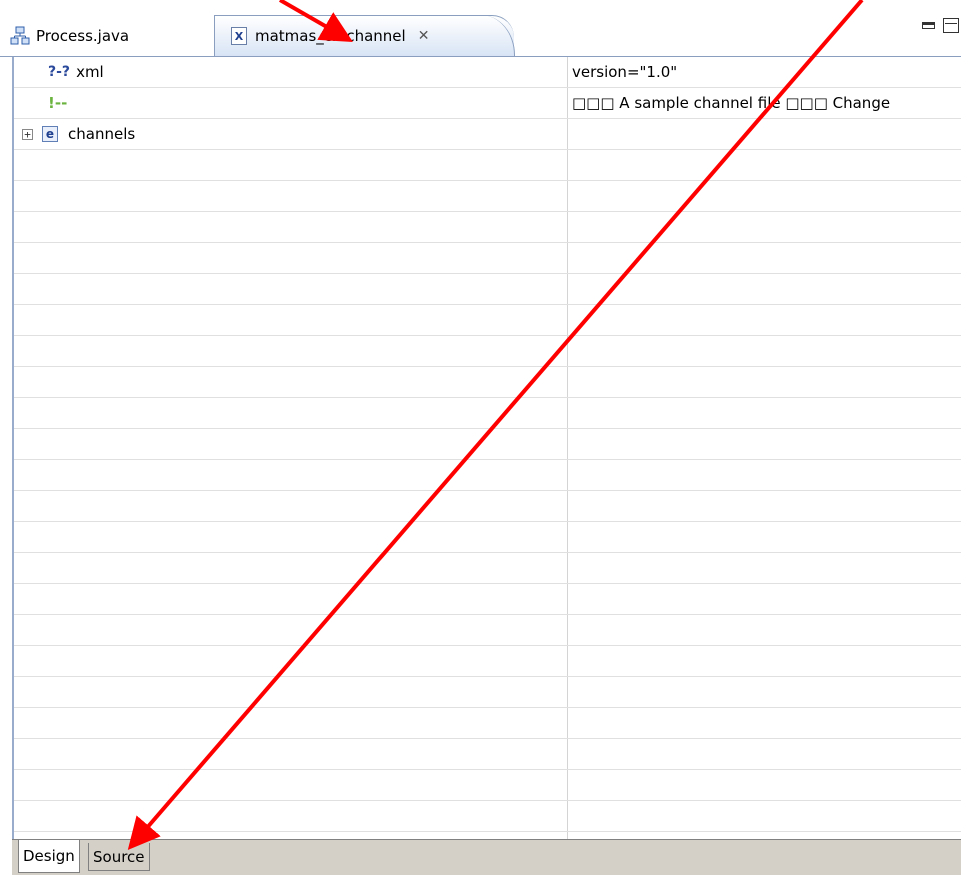  I want to click on node-cell: + e channels, so click(78, 134).